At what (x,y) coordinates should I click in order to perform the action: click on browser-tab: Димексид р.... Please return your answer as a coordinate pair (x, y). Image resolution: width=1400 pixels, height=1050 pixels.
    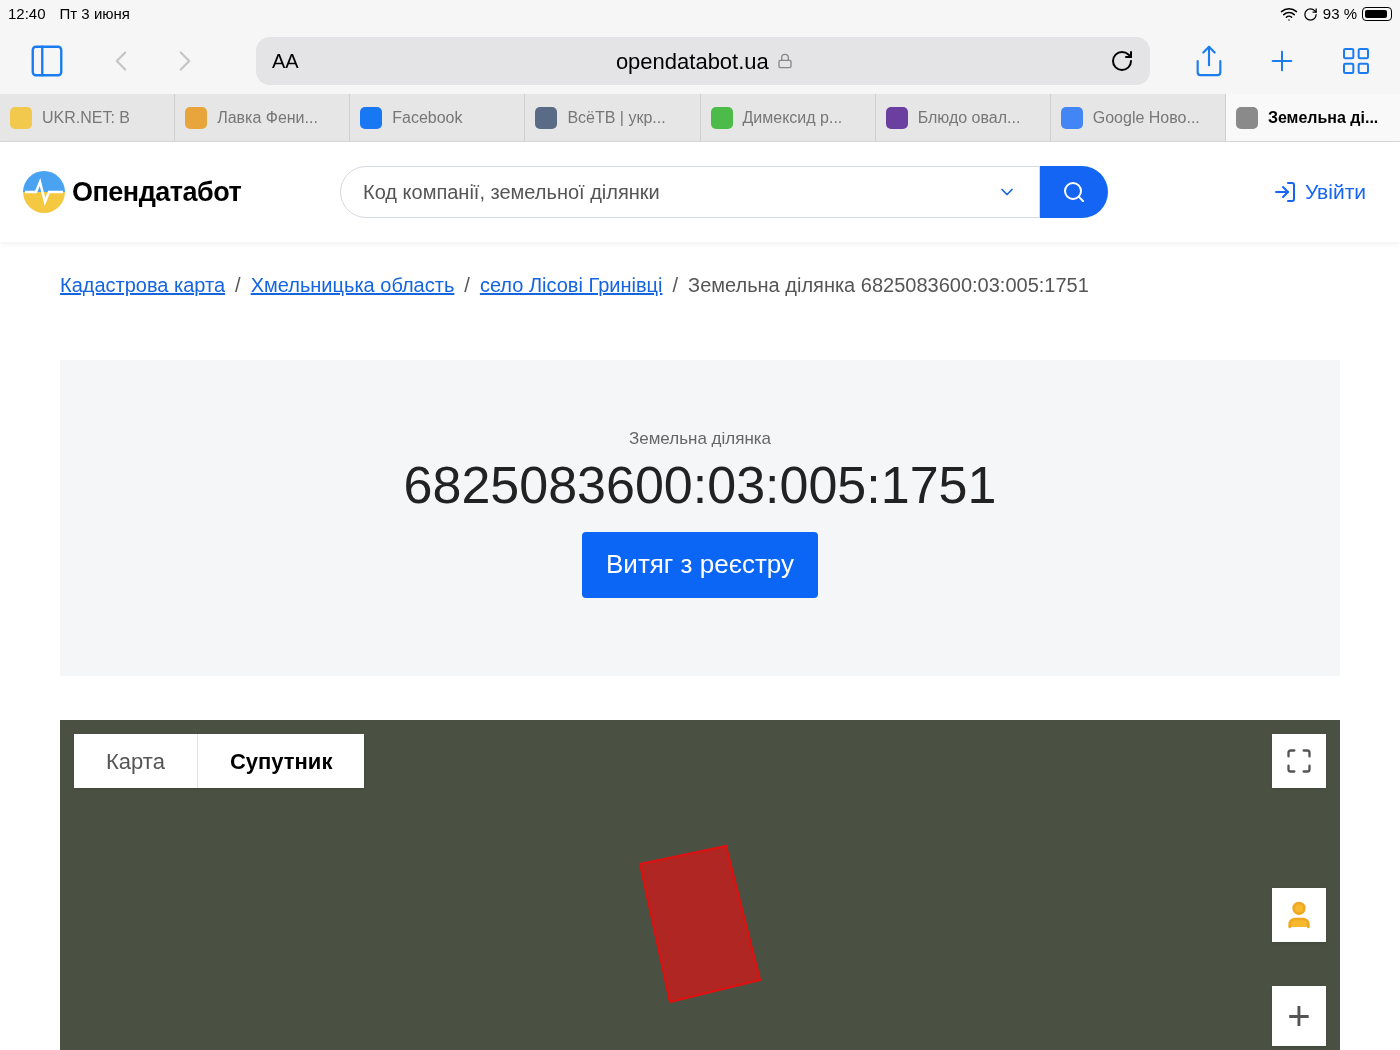
    Looking at the image, I should click on (788, 117).